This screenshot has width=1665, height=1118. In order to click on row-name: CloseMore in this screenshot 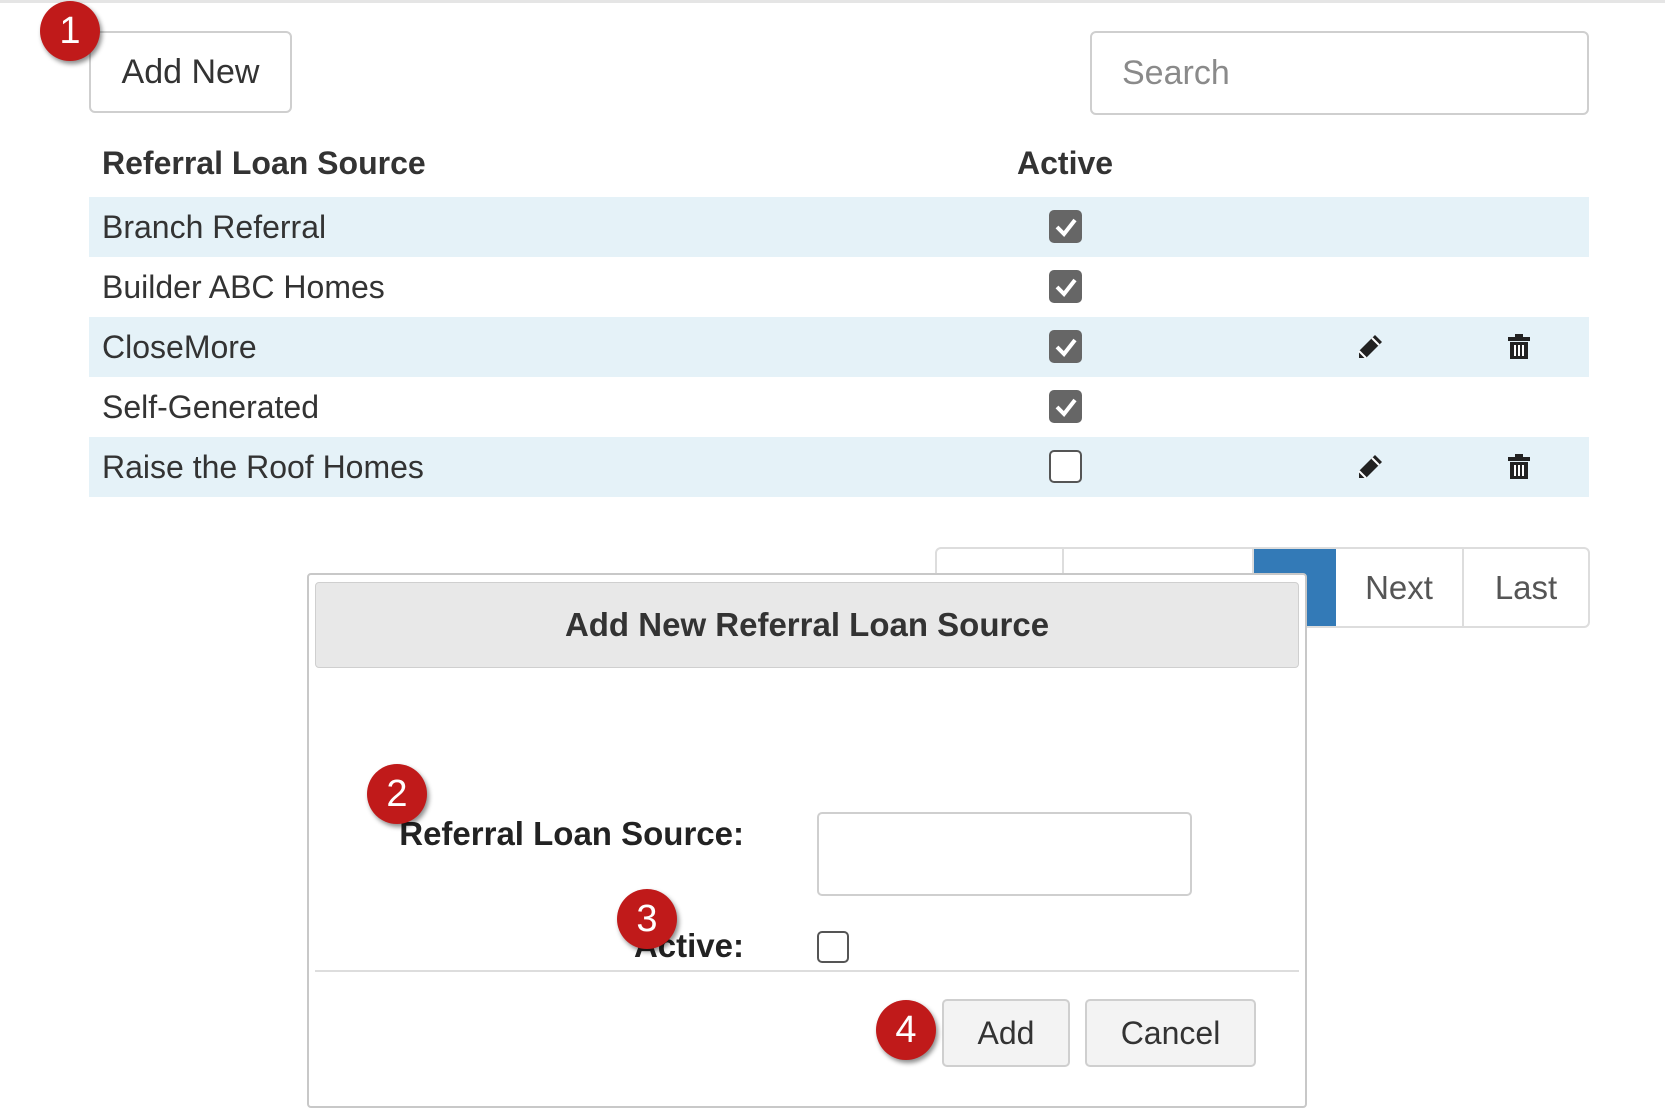, I will do `click(179, 347)`.